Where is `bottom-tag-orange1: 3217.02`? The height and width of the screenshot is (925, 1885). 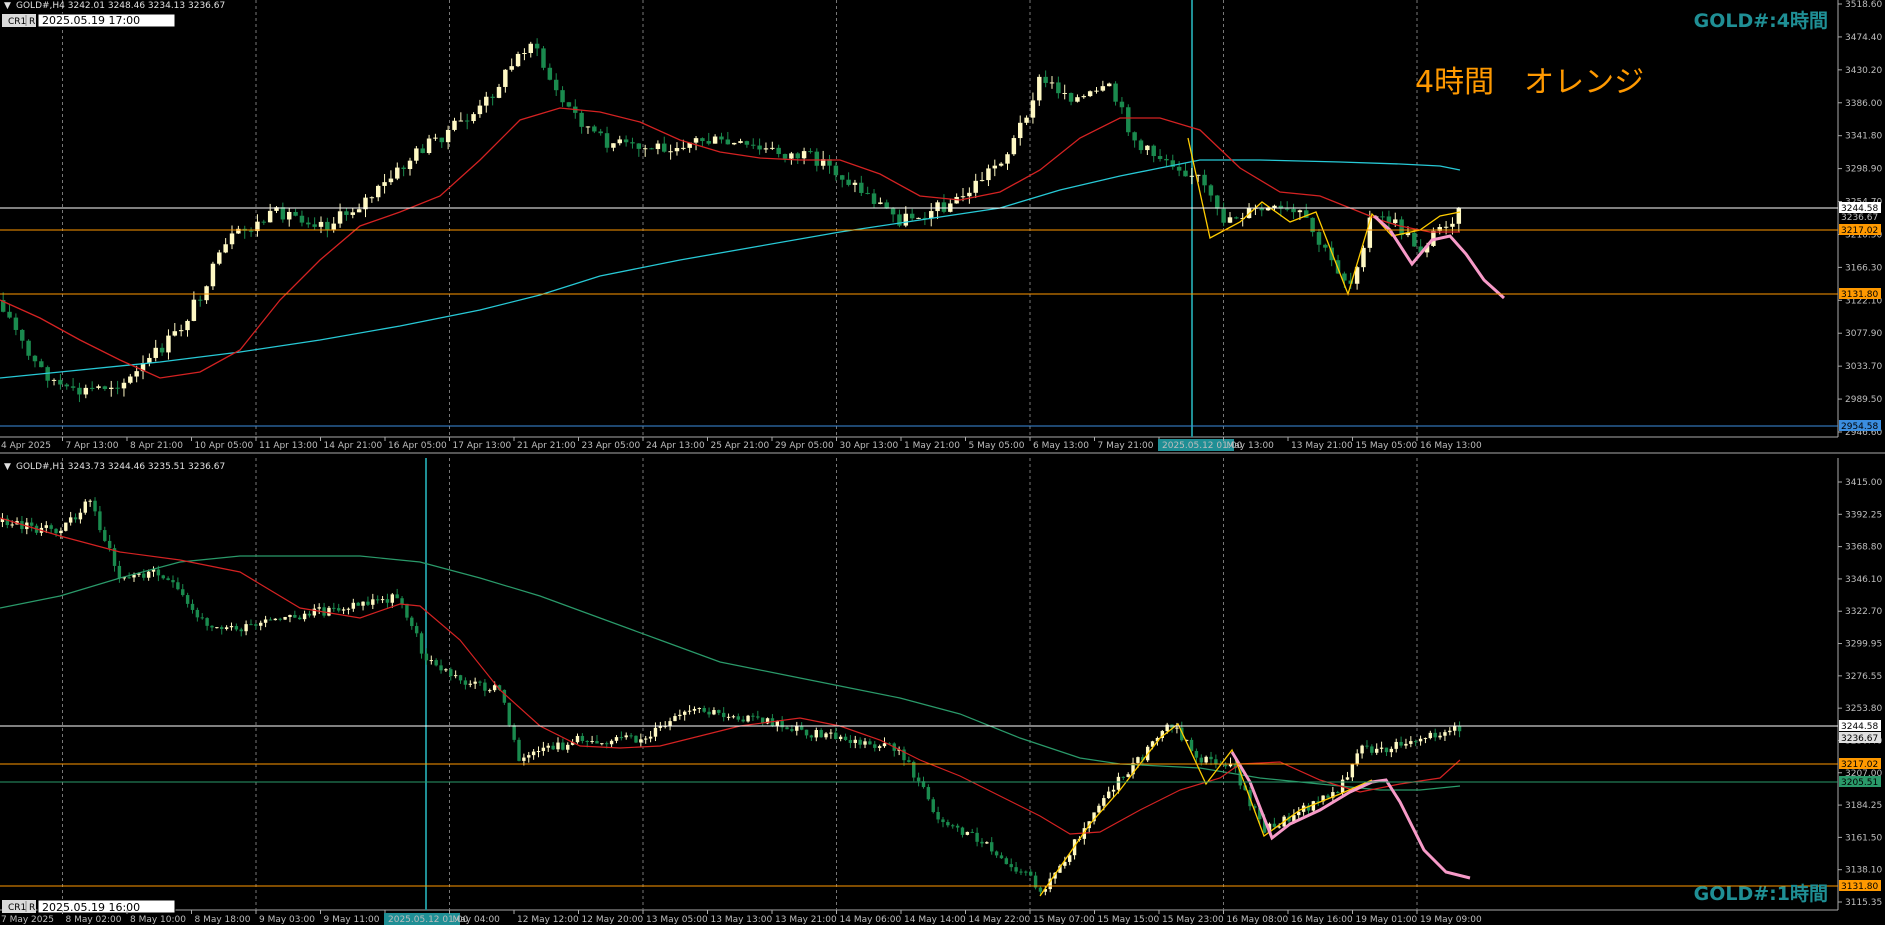
bottom-tag-orange1: 3217.02 is located at coordinates (1859, 765).